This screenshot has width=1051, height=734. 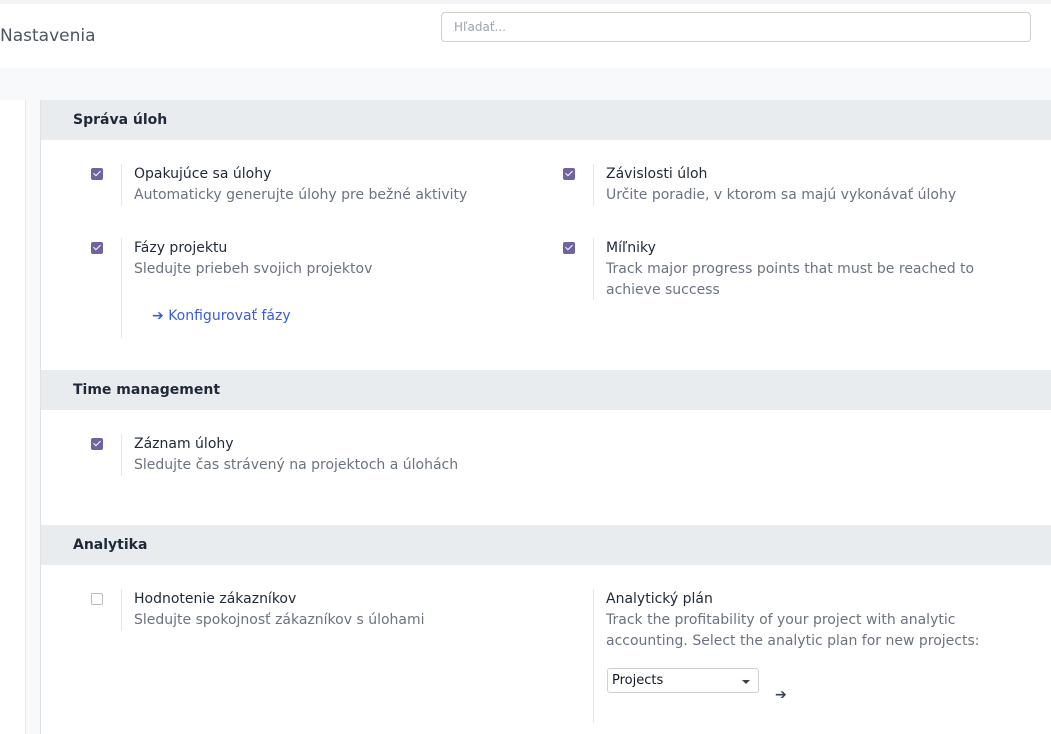 I want to click on analytic-plan-select: Projects, so click(x=683, y=680).